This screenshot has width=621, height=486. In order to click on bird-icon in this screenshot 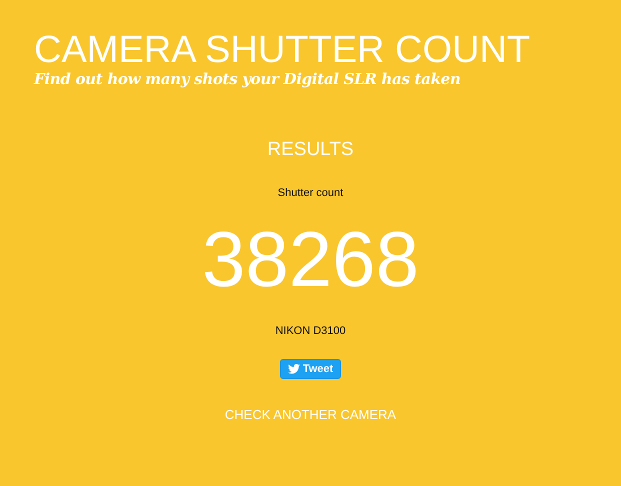, I will do `click(294, 369)`.